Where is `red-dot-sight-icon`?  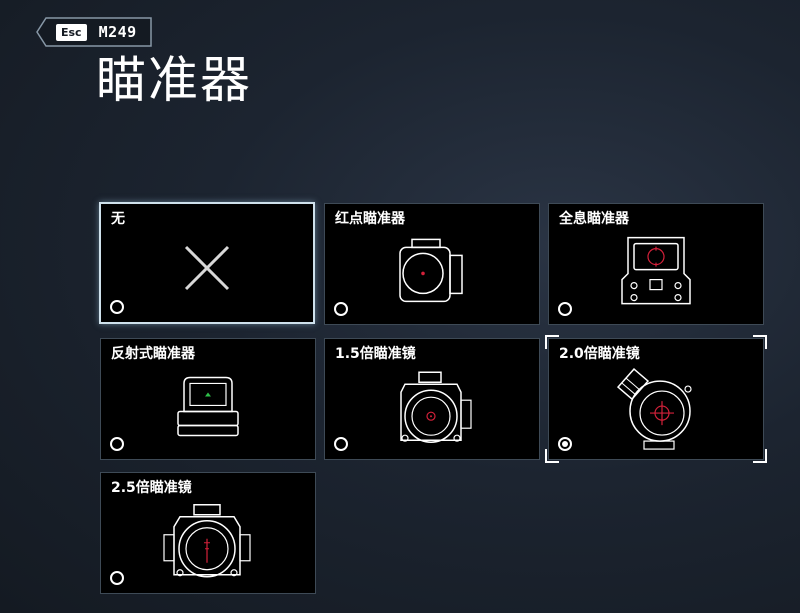 red-dot-sight-icon is located at coordinates (431, 270).